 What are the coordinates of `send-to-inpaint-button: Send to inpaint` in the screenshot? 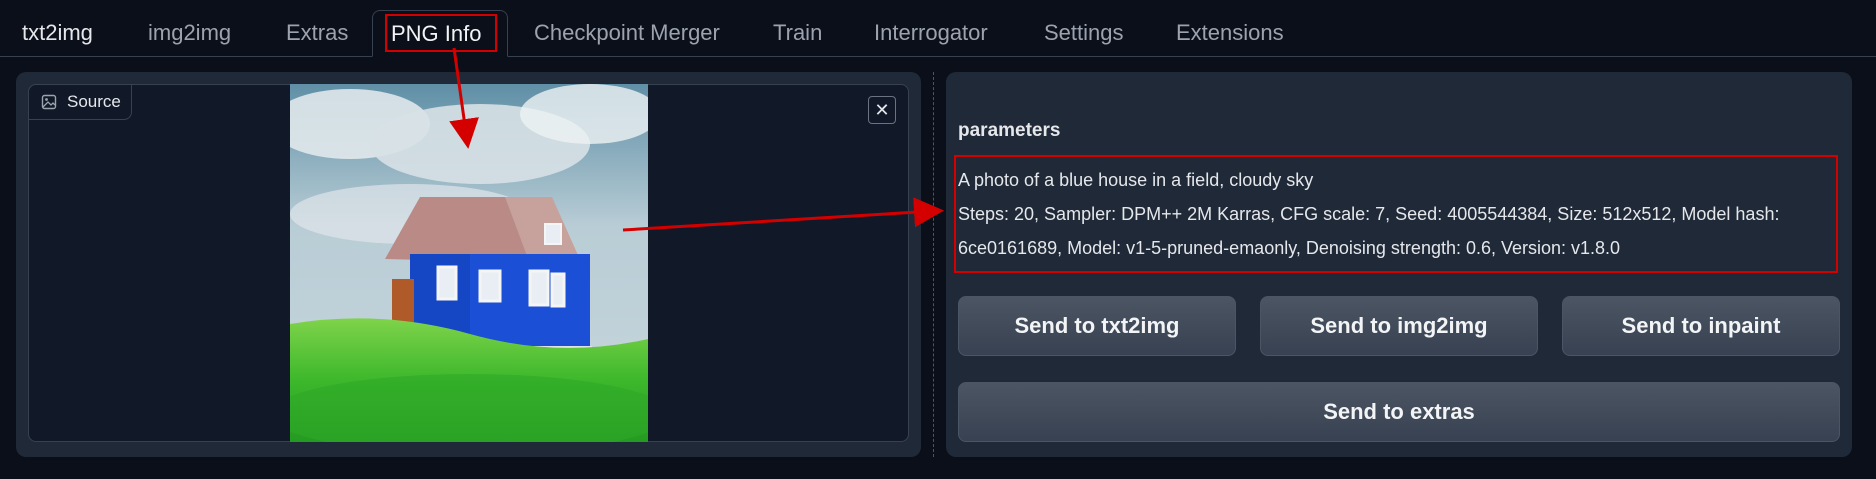 It's located at (1701, 326).